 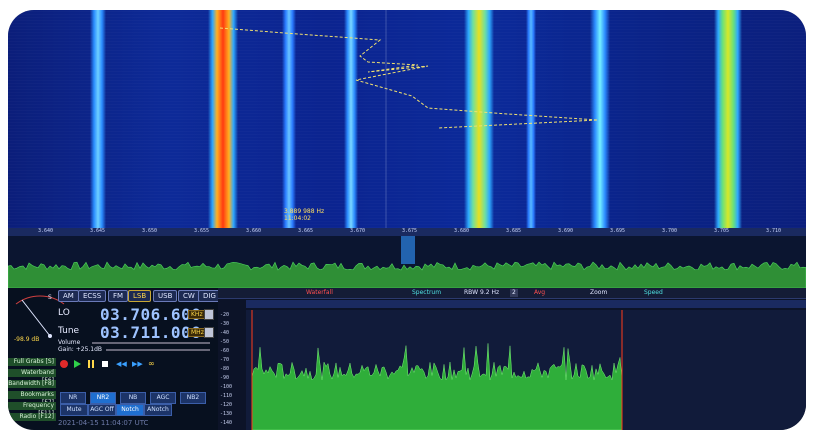 I want to click on smeter-readout: -98.9 dB, so click(x=27, y=339).